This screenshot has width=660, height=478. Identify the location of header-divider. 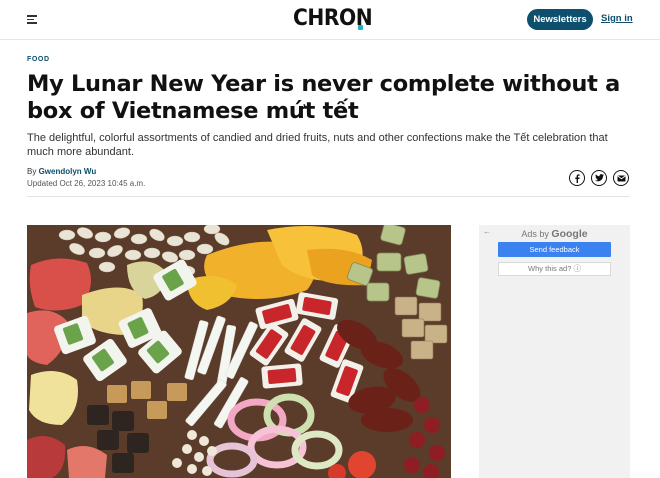
(328, 196).